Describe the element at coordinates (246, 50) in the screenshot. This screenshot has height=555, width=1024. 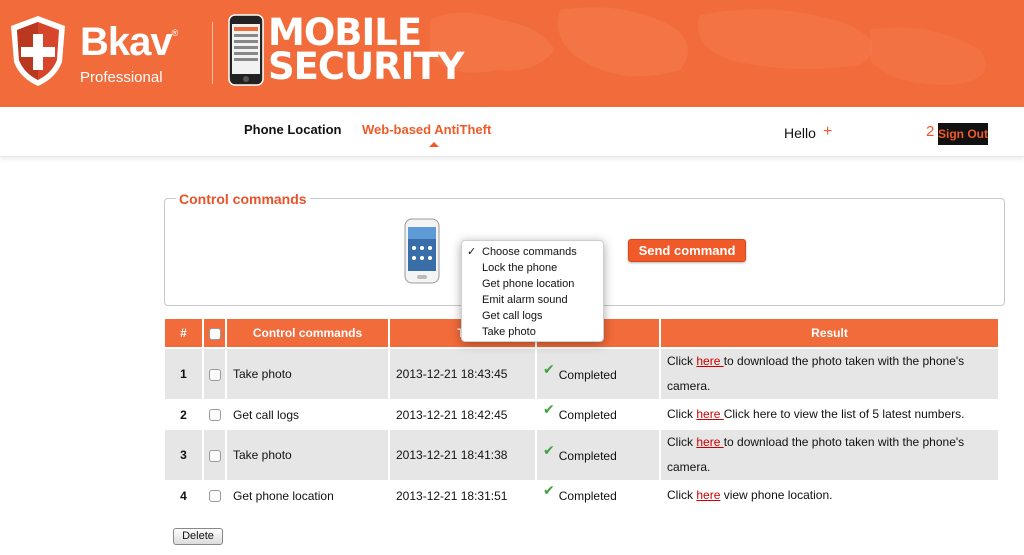
I see `mobile-phone-icon` at that location.